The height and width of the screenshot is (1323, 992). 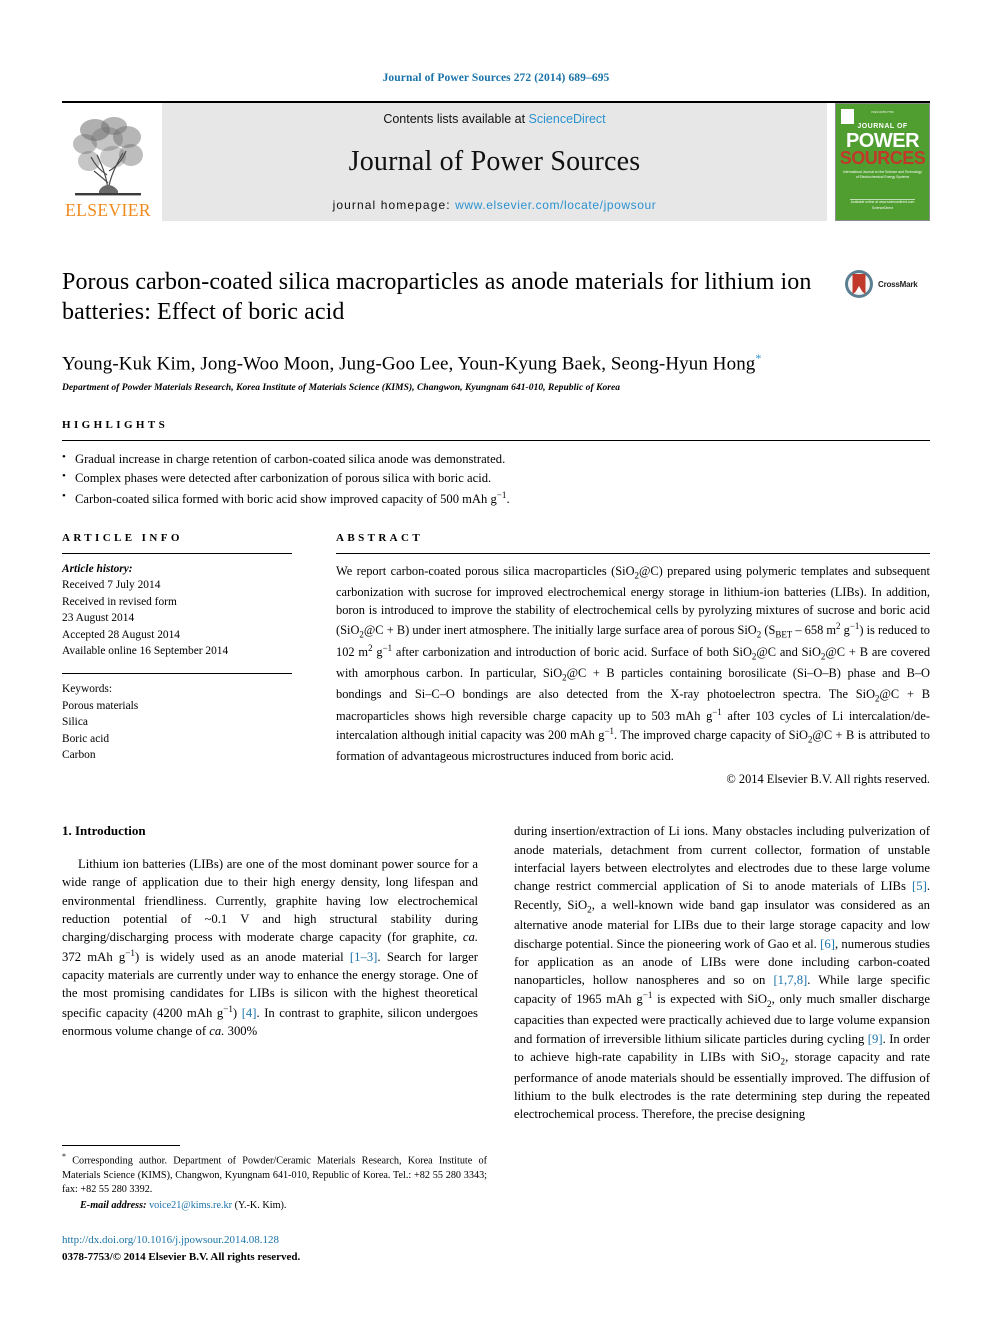 I want to click on corresponding-author-marker: *, so click(x=758, y=357).